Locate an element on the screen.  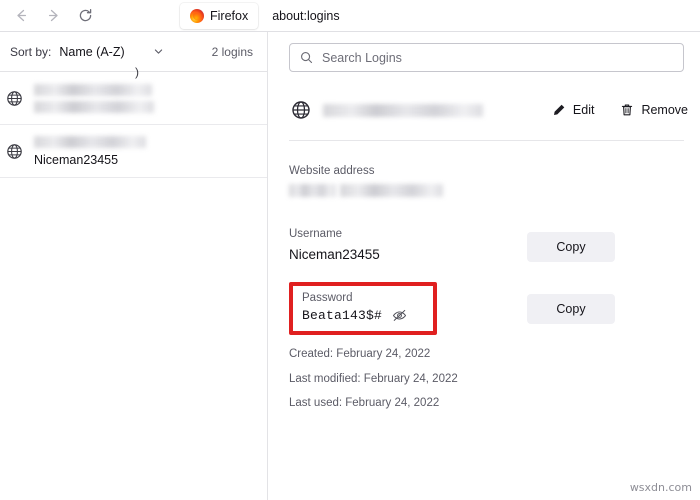
website-address-field: Website address is located at coordinates (484, 181).